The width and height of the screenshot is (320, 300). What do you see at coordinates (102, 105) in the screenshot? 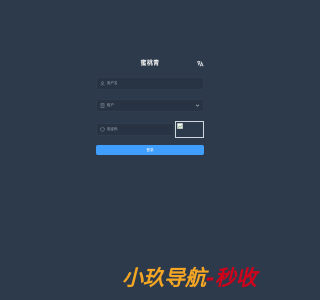
I see `building-icon` at bounding box center [102, 105].